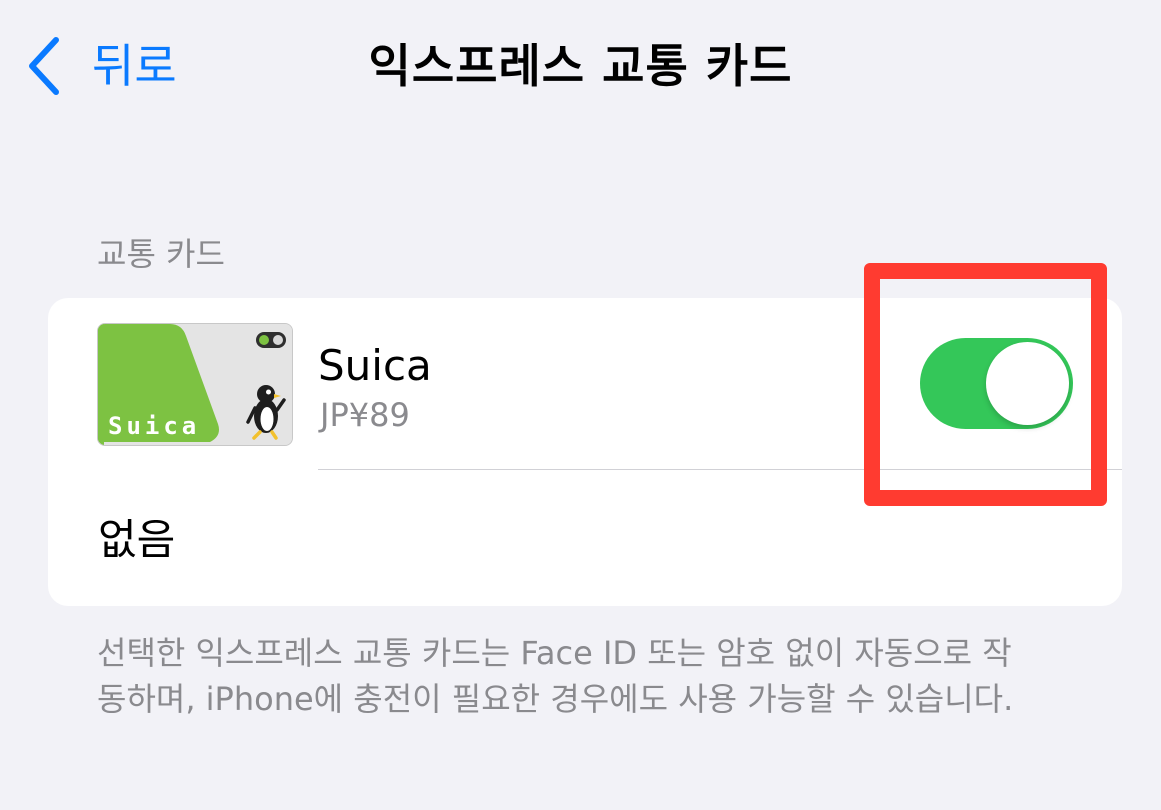 The image size is (1161, 810). What do you see at coordinates (1027, 383) in the screenshot?
I see `toggle-knob` at bounding box center [1027, 383].